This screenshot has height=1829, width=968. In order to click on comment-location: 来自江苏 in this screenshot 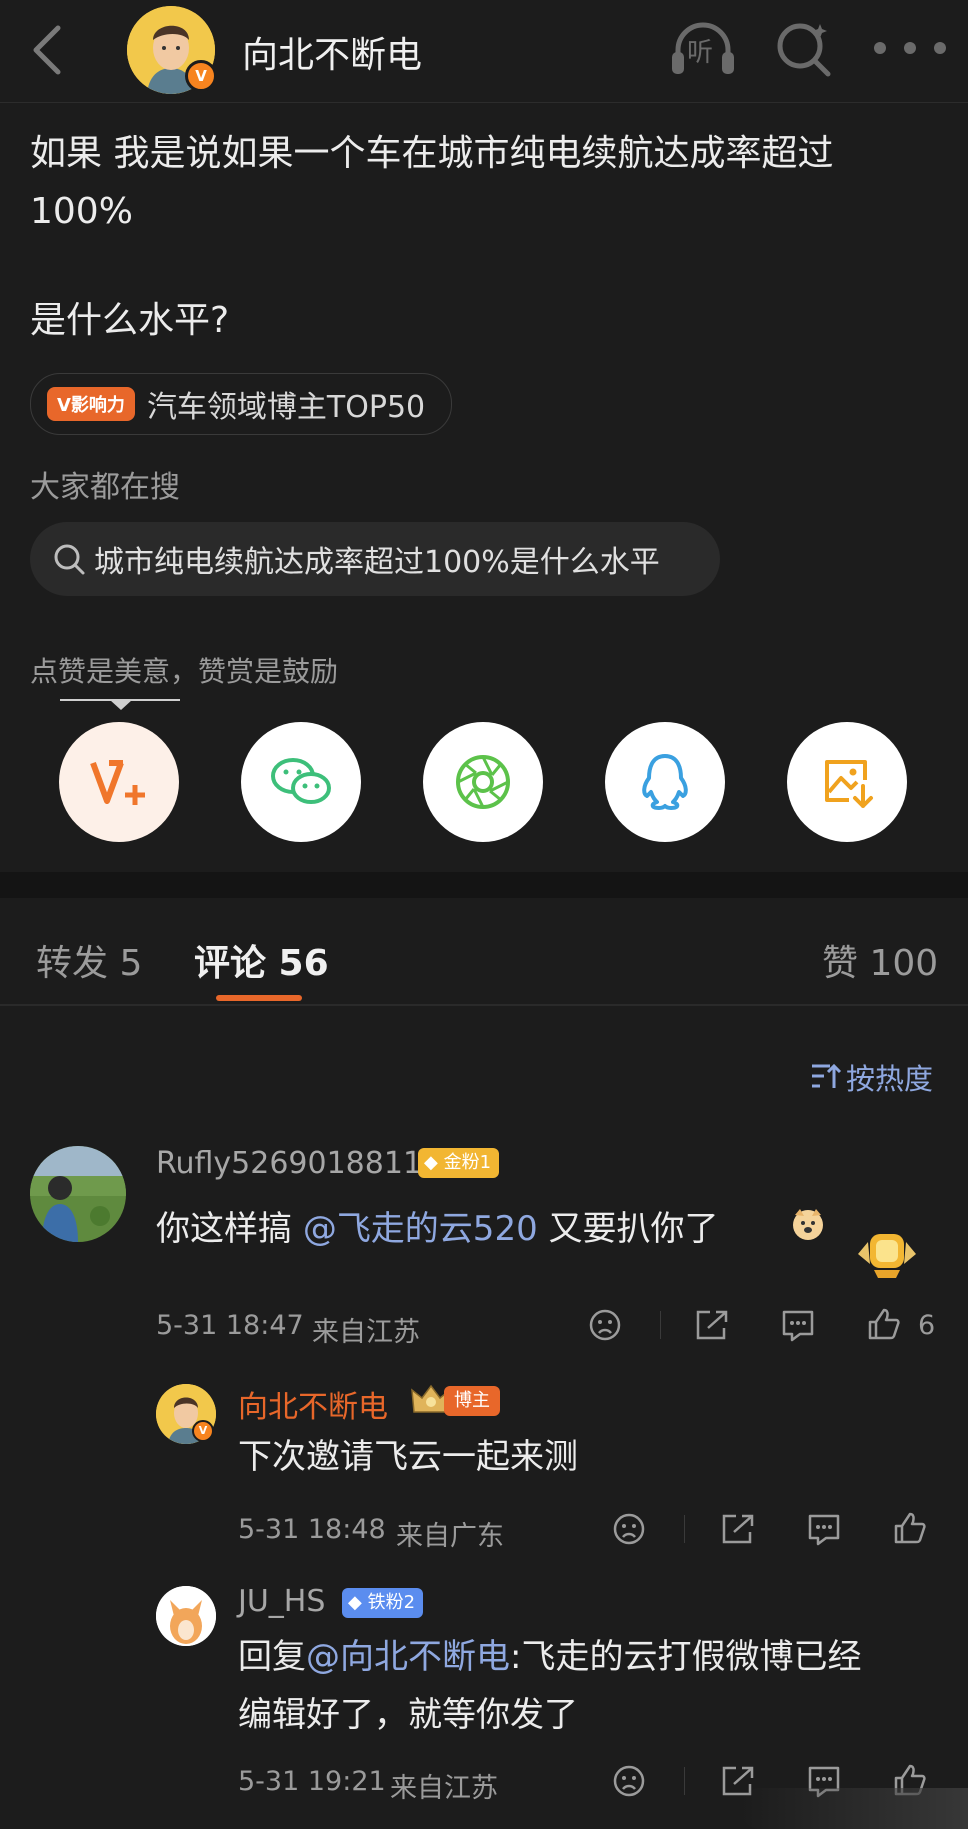, I will do `click(366, 1332)`.